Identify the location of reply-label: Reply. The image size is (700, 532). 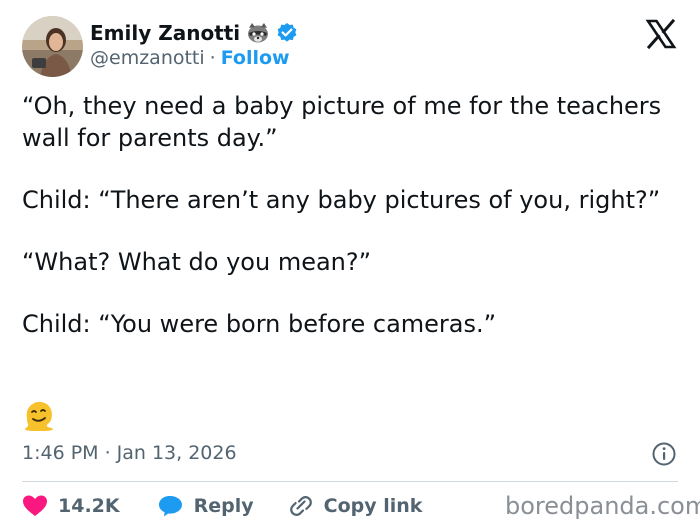
(223, 506).